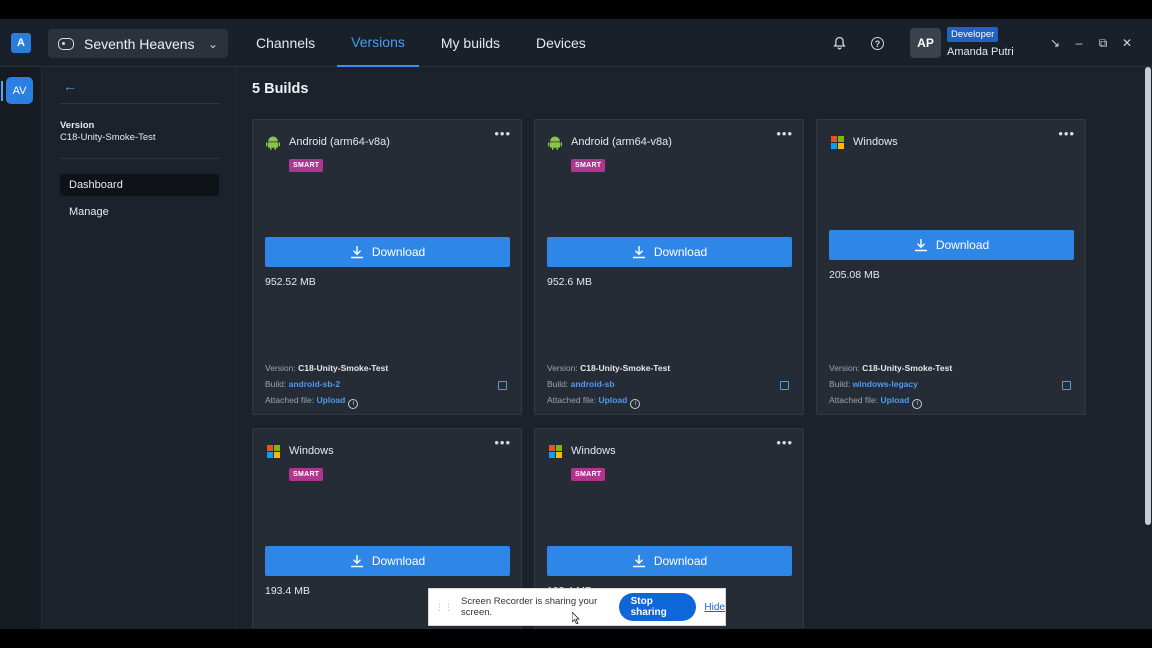 Image resolution: width=1152 pixels, height=648 pixels. What do you see at coordinates (1079, 43) in the screenshot?
I see `minimize-icon: –` at bounding box center [1079, 43].